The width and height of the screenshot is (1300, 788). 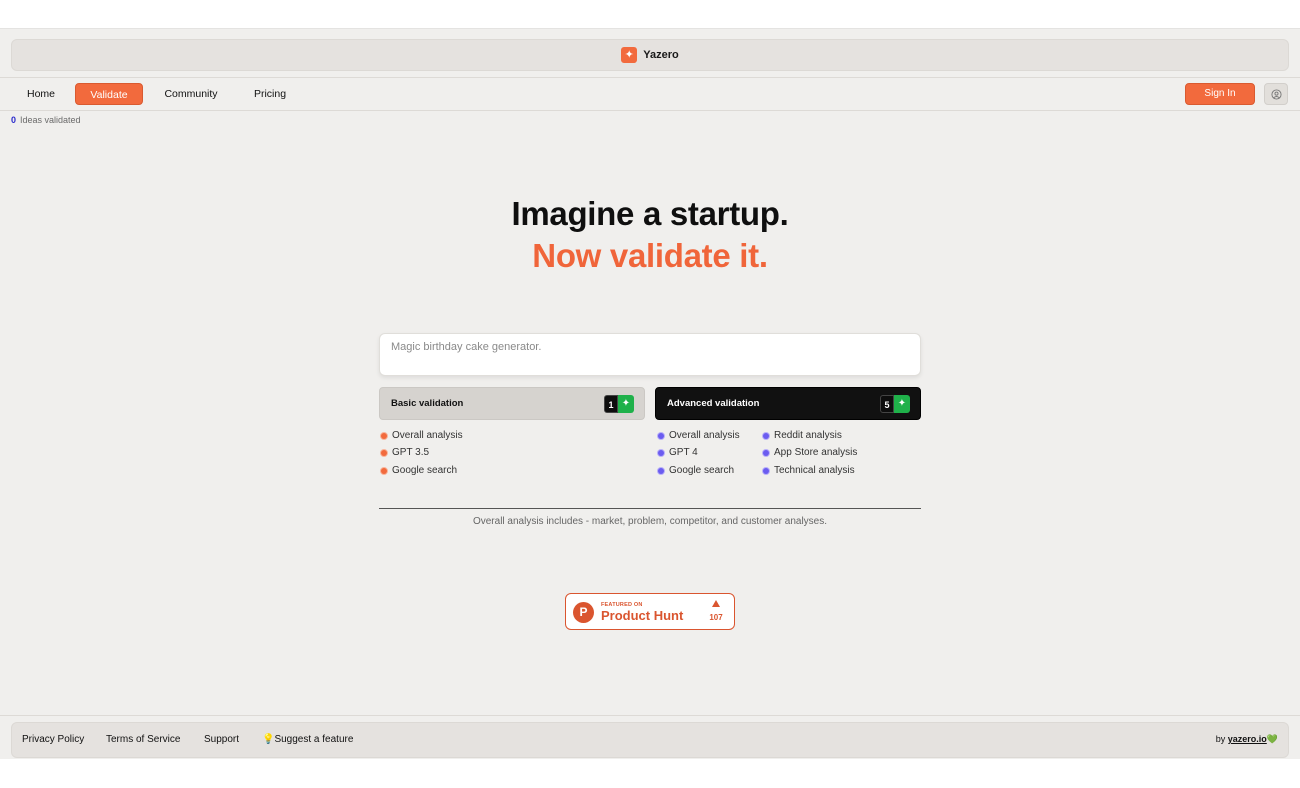 What do you see at coordinates (642, 615) in the screenshot?
I see `product-hunt-title: Product Hunt` at bounding box center [642, 615].